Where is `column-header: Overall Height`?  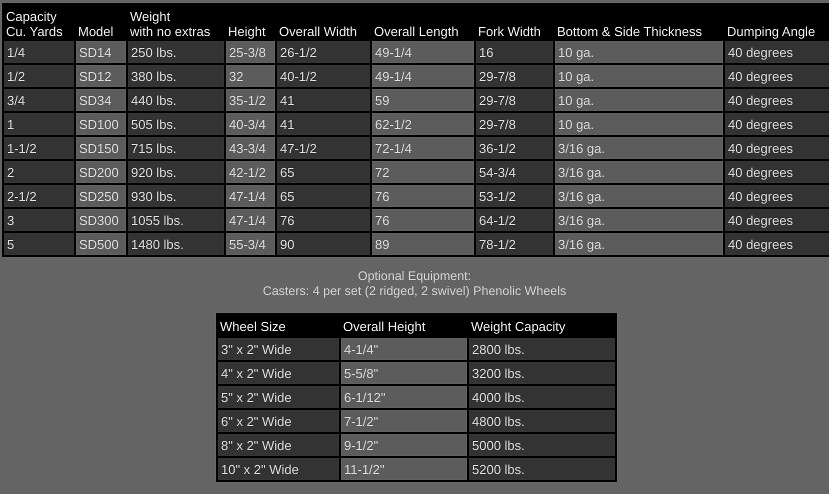 column-header: Overall Height is located at coordinates (384, 327).